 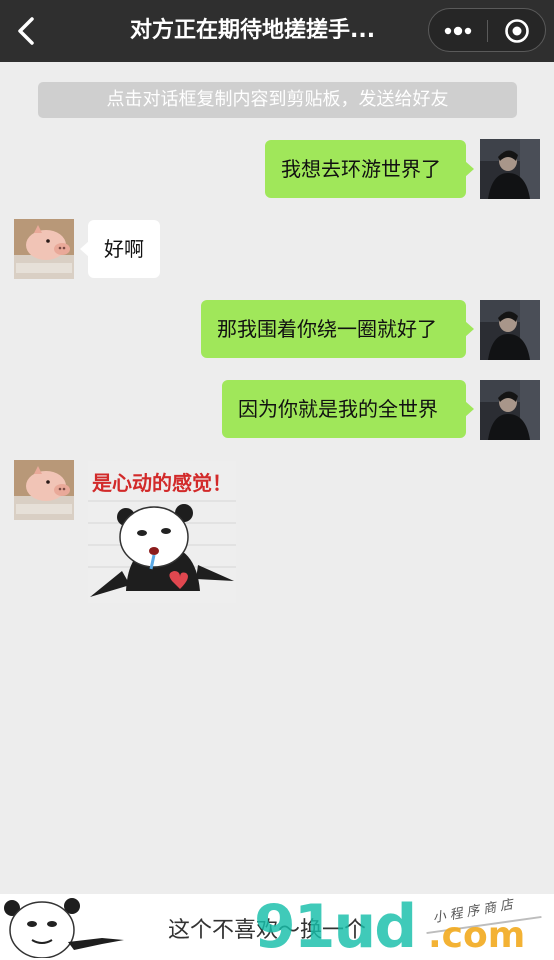 I want to click on miniprogram-capsule, so click(x=487, y=30).